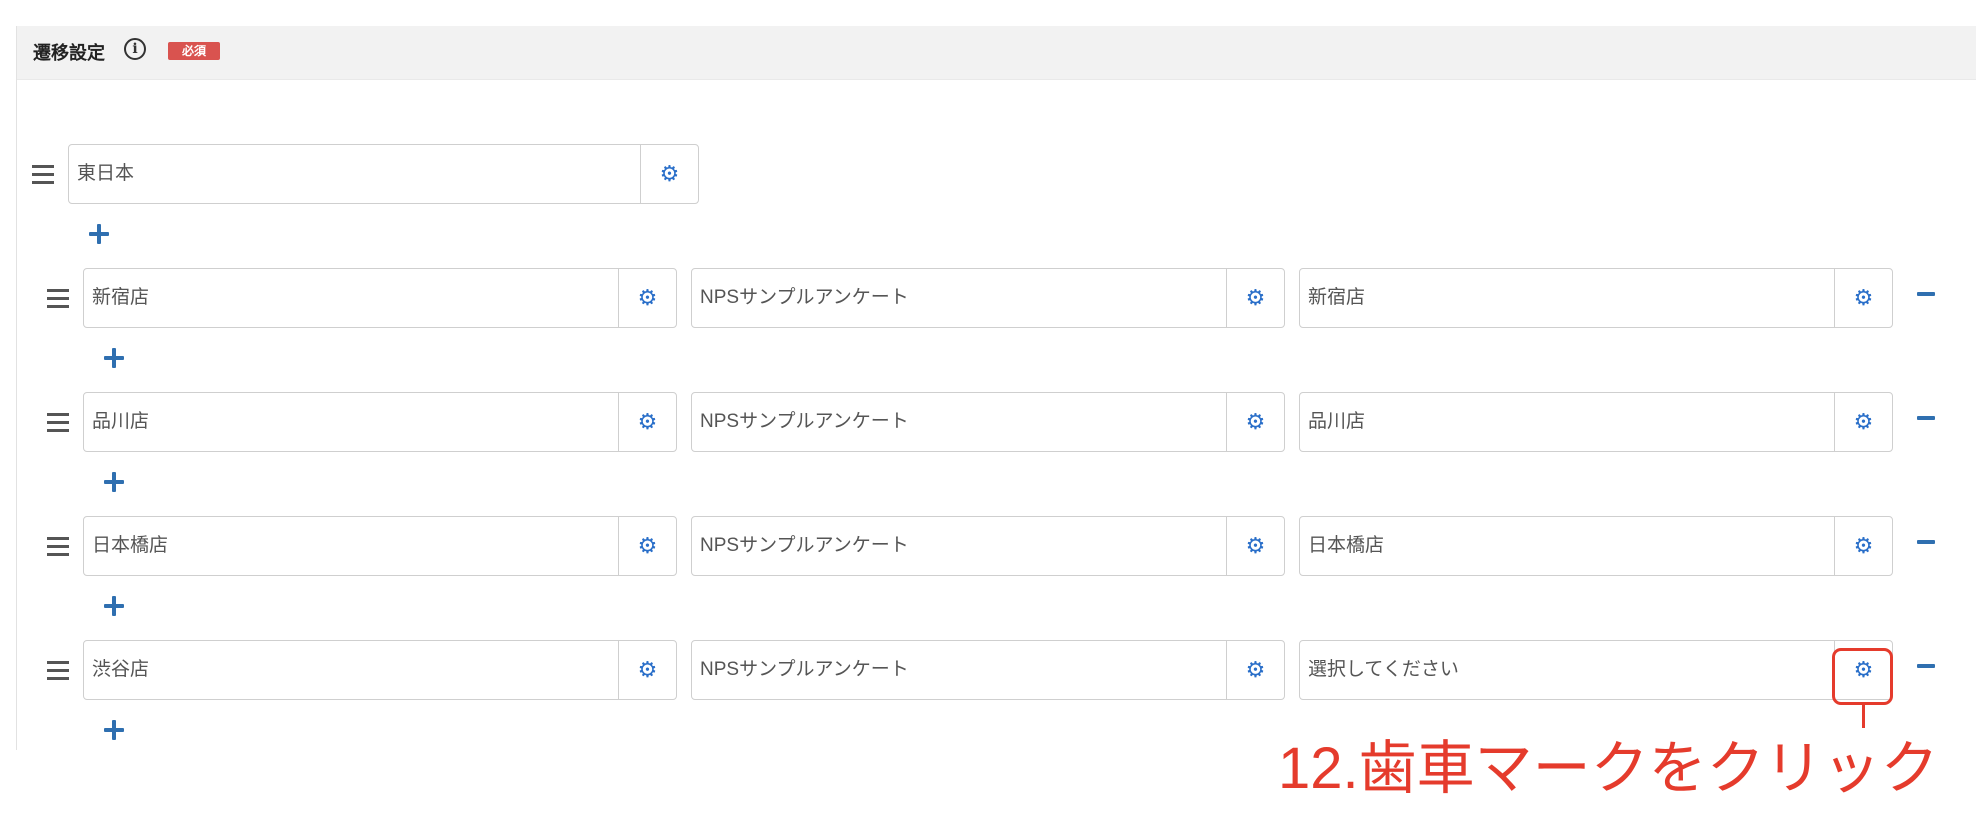 The width and height of the screenshot is (1976, 838). I want to click on field-value: 東日本, so click(106, 173).